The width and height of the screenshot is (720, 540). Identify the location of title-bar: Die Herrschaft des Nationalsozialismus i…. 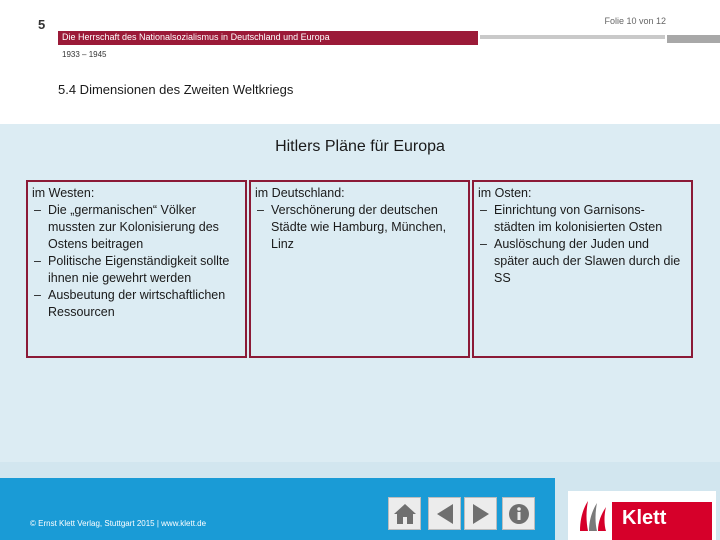
(268, 38).